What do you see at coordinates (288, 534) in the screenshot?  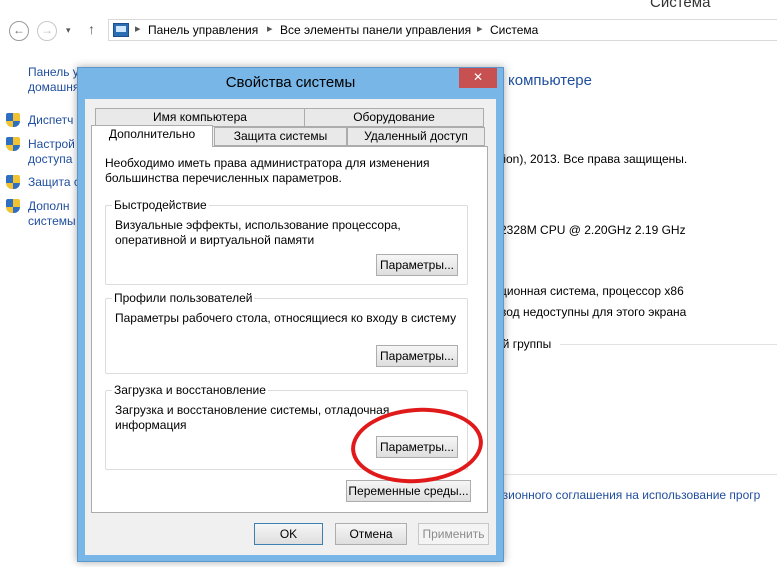 I see `ok-button: OK` at bounding box center [288, 534].